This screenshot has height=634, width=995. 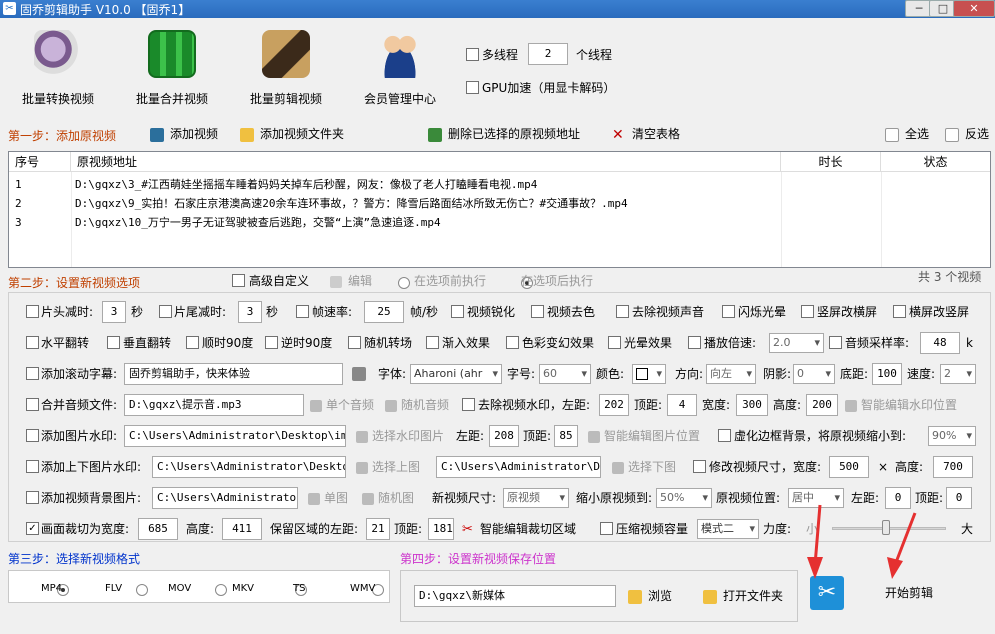 What do you see at coordinates (32, 404) in the screenshot?
I see `merge-audio-checkbox` at bounding box center [32, 404].